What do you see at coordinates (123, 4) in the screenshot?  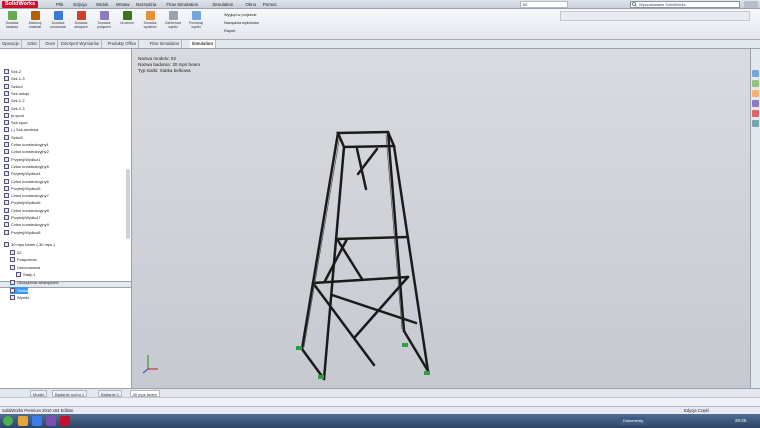 I see `menu-item: Wstaw` at bounding box center [123, 4].